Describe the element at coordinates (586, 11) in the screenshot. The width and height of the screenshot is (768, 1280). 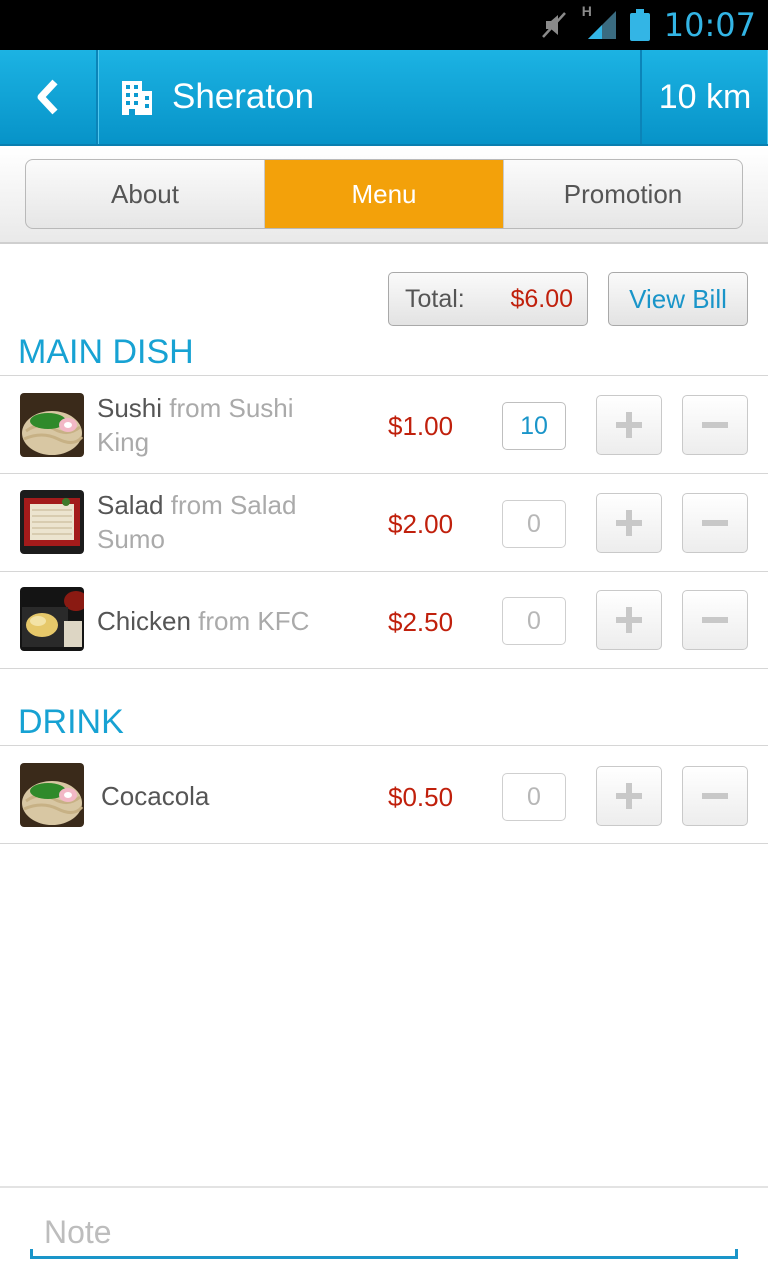
I see `network-type-label: H` at that location.